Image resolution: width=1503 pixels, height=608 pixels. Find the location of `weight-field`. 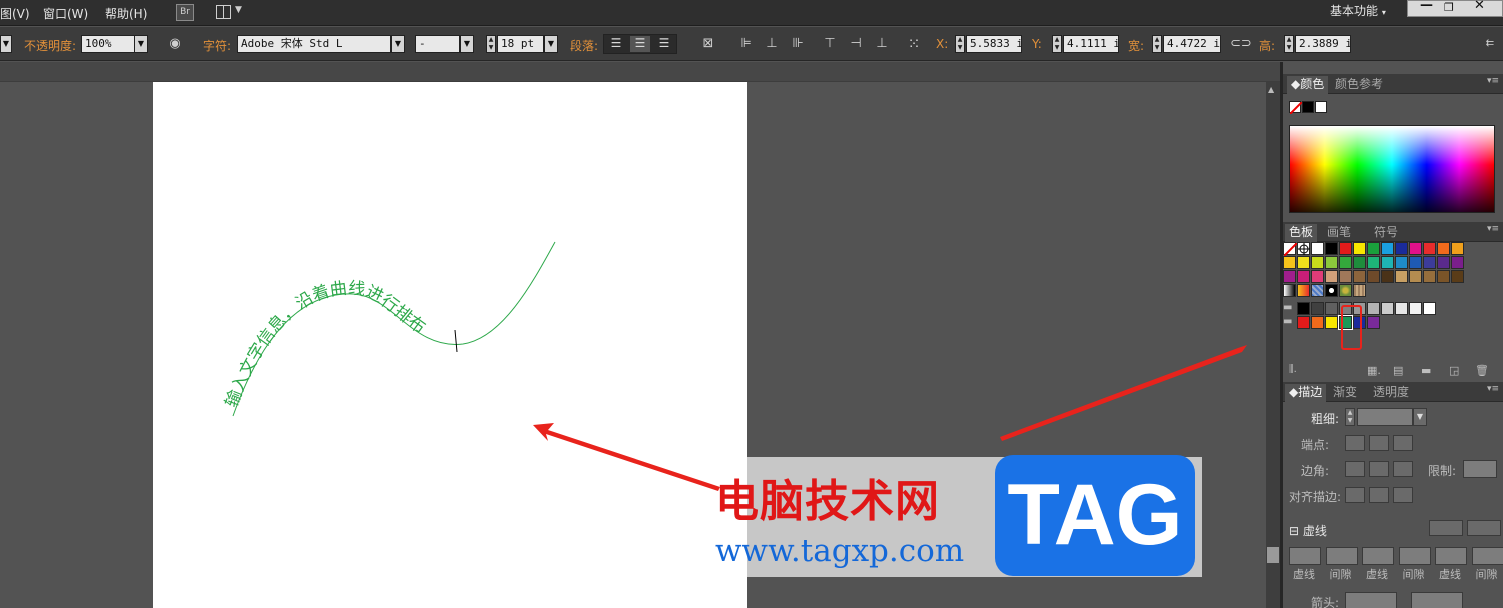

weight-field is located at coordinates (1385, 417).